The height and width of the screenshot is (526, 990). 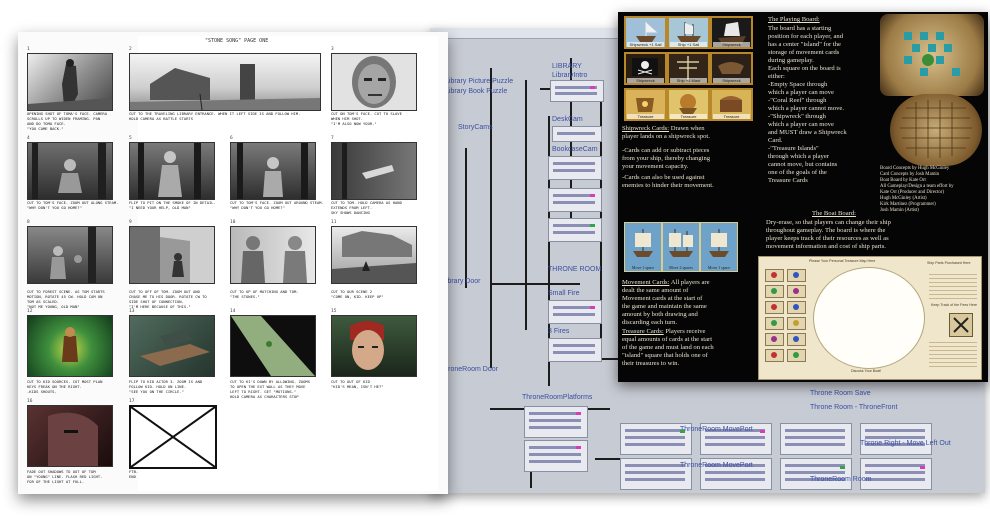 What do you see at coordinates (646, 282) in the screenshot?
I see `movement-cards-heading: Movement Cards:` at bounding box center [646, 282].